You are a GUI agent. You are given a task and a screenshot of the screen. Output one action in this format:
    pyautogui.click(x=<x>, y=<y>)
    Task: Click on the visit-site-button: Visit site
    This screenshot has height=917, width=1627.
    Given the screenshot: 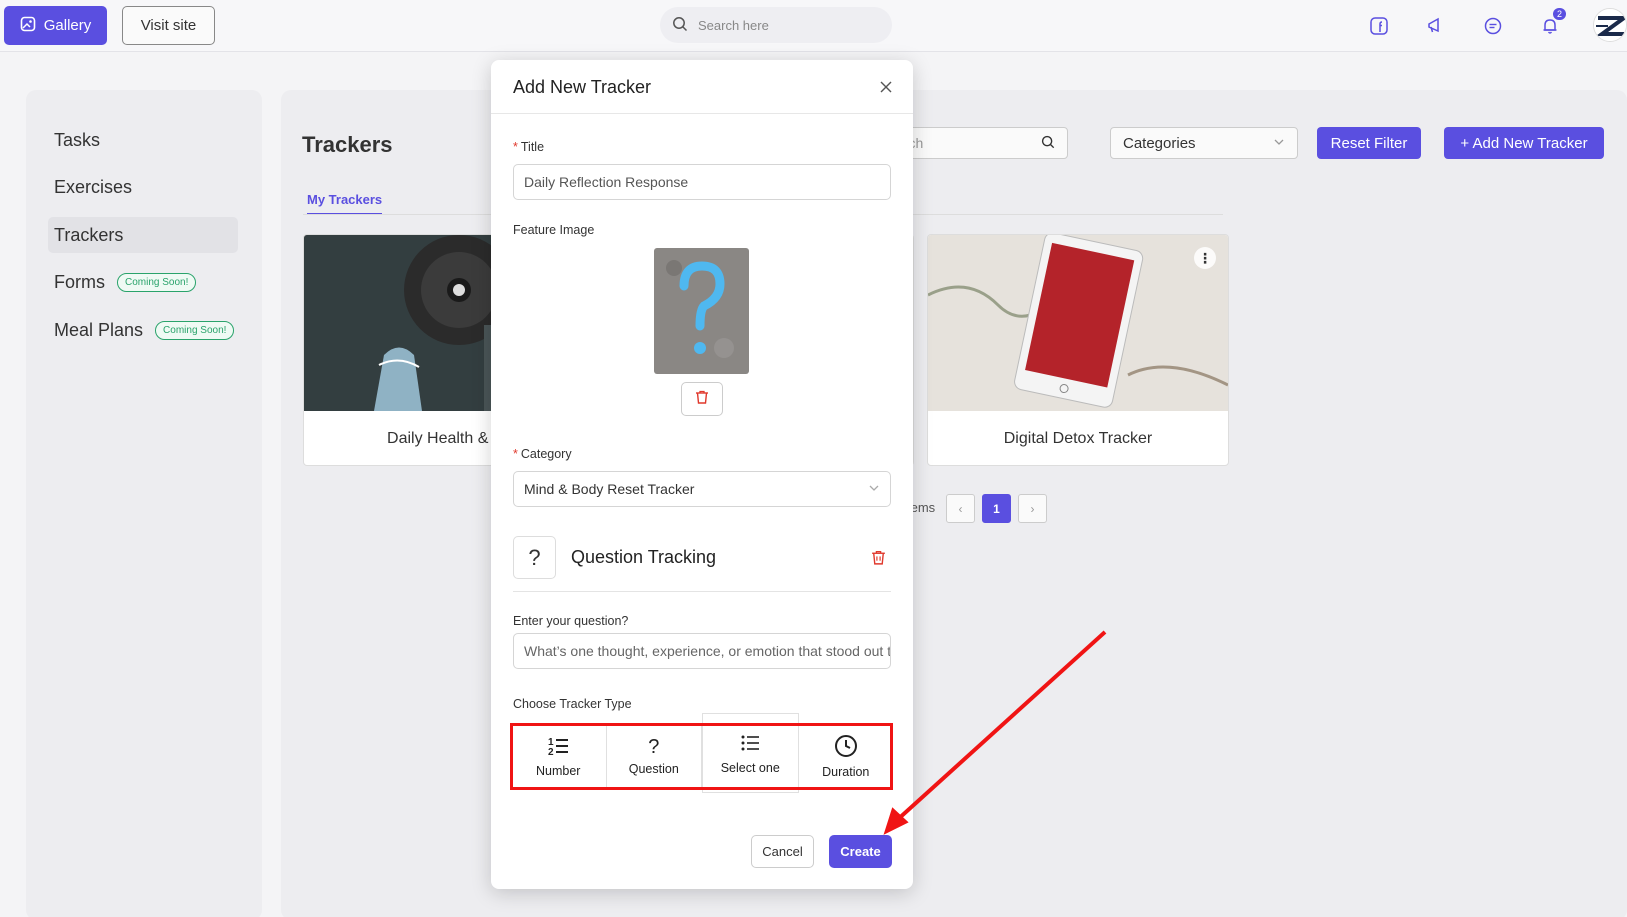 What is the action you would take?
    pyautogui.click(x=168, y=25)
    